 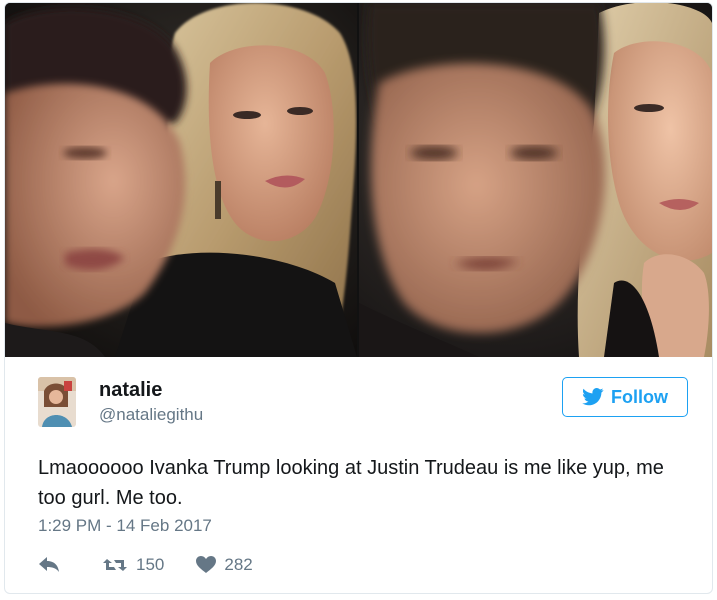 I want to click on follow-button: Follow, so click(x=625, y=397).